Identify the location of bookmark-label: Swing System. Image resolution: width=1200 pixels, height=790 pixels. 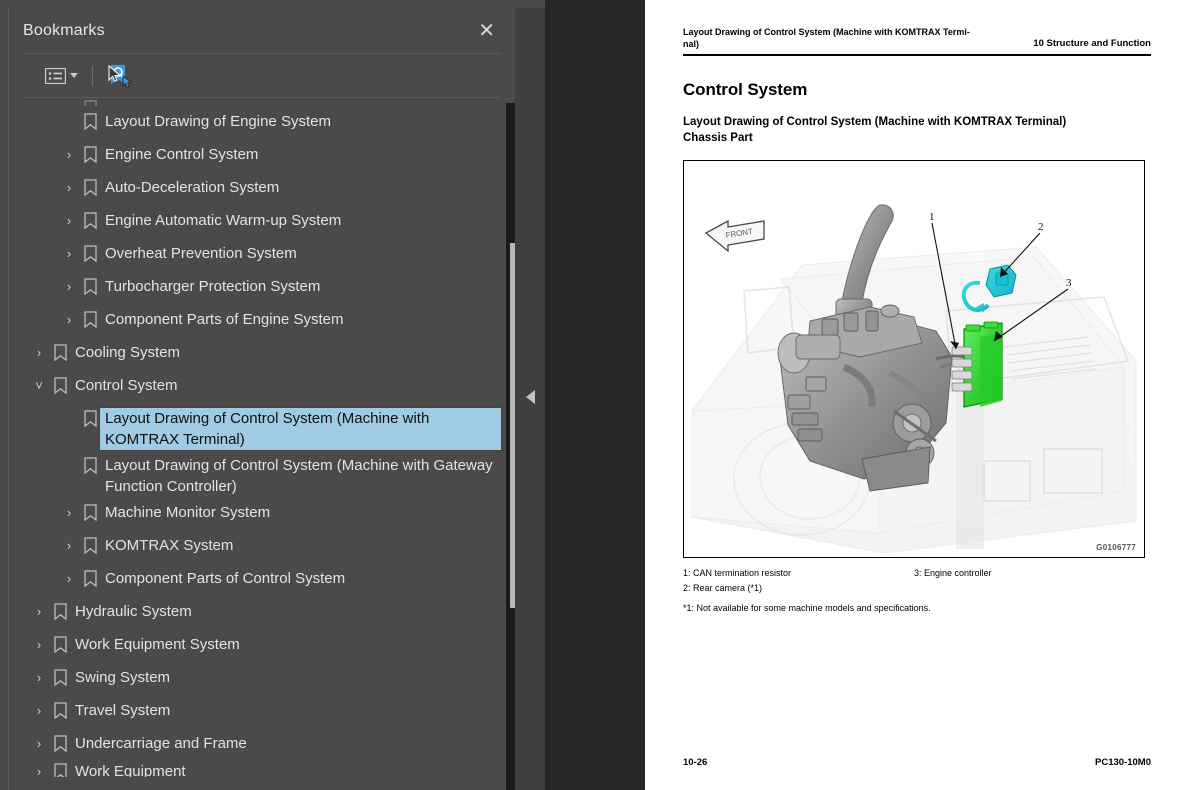
(123, 677).